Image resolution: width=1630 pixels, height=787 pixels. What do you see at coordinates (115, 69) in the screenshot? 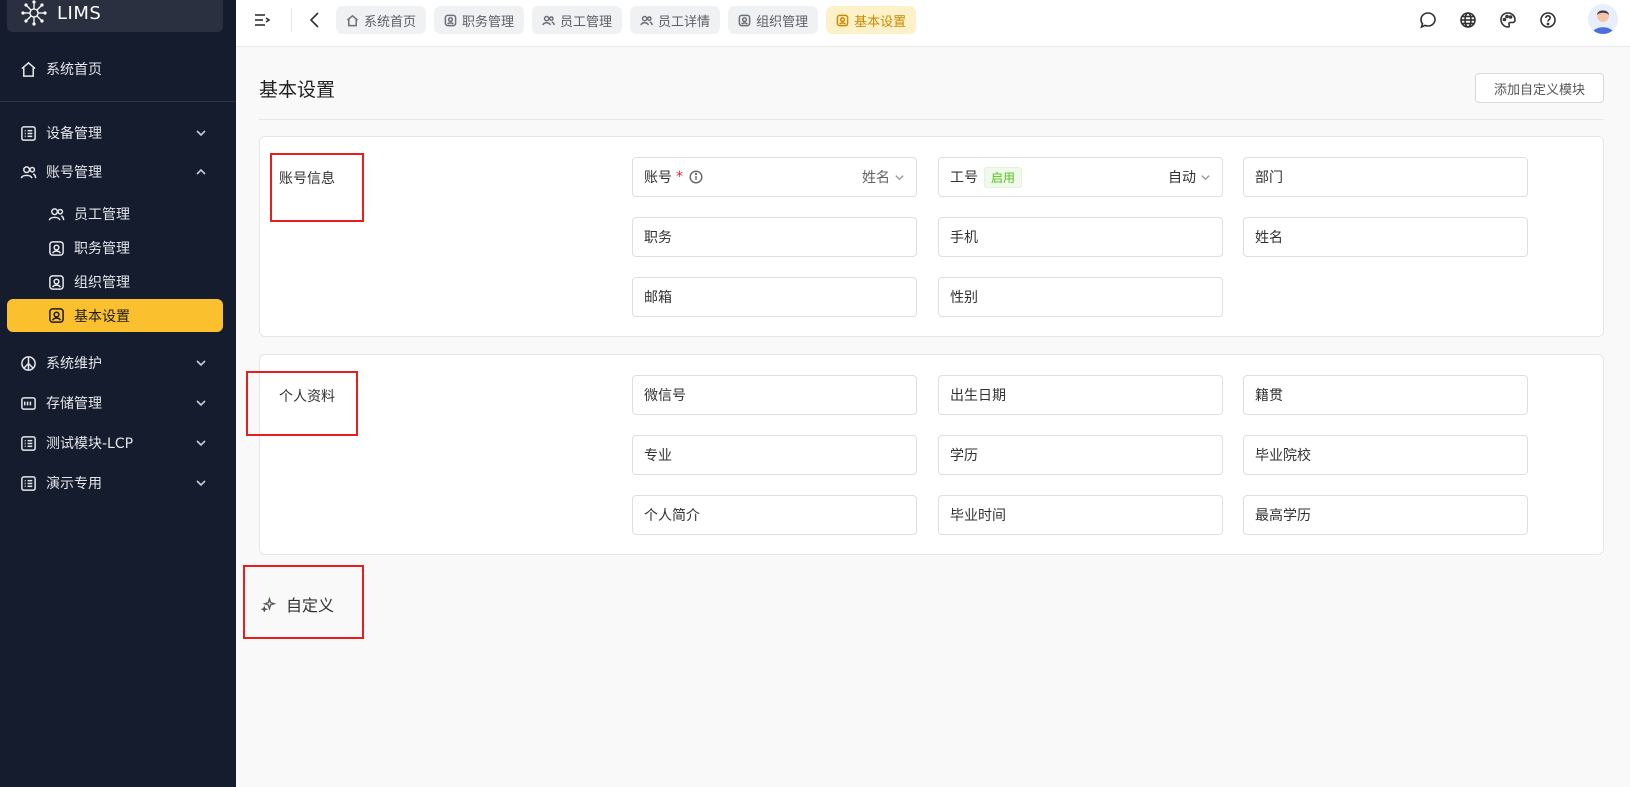
I see `sidebar-item-home: 系统首页` at bounding box center [115, 69].